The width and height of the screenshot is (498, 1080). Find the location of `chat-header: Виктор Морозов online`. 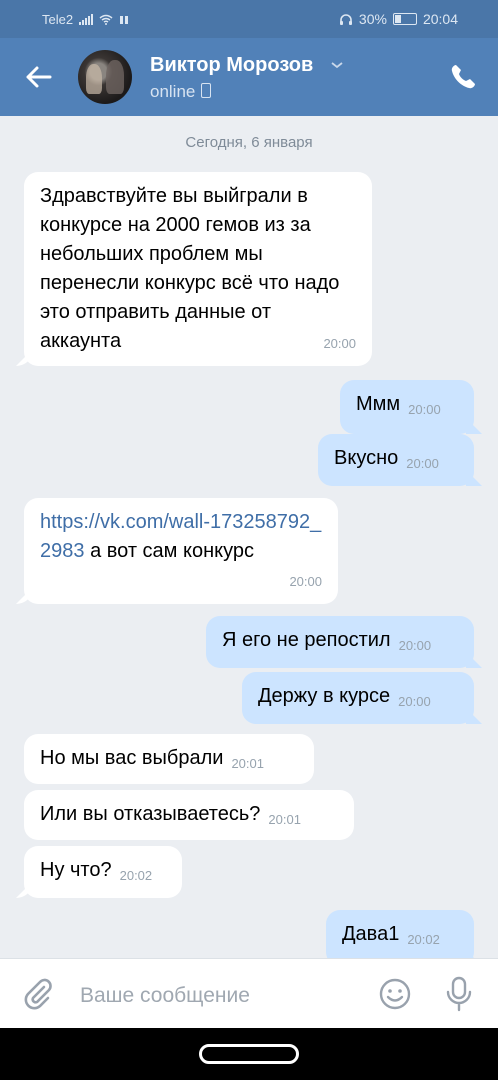

chat-header: Виктор Морозов online is located at coordinates (249, 77).